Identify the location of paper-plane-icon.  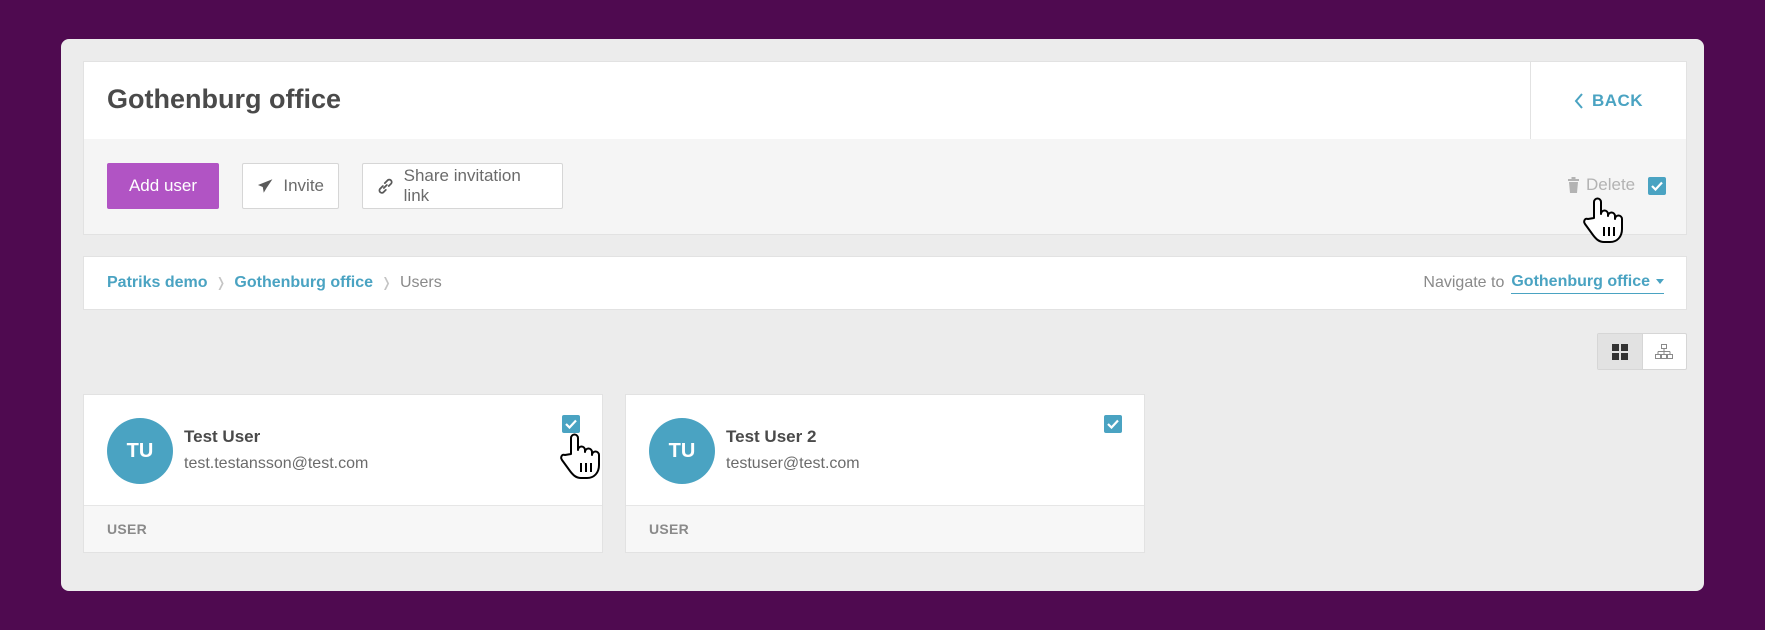
(265, 186).